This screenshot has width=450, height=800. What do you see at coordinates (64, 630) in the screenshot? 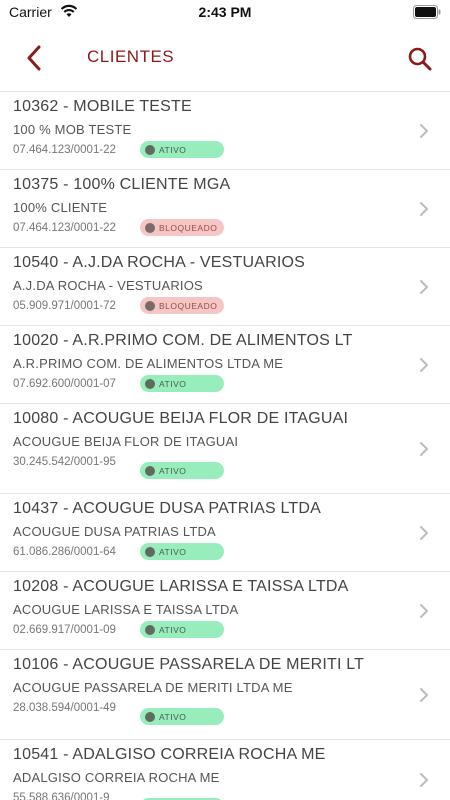
I see `client-document: 02.669.917/0001-09` at bounding box center [64, 630].